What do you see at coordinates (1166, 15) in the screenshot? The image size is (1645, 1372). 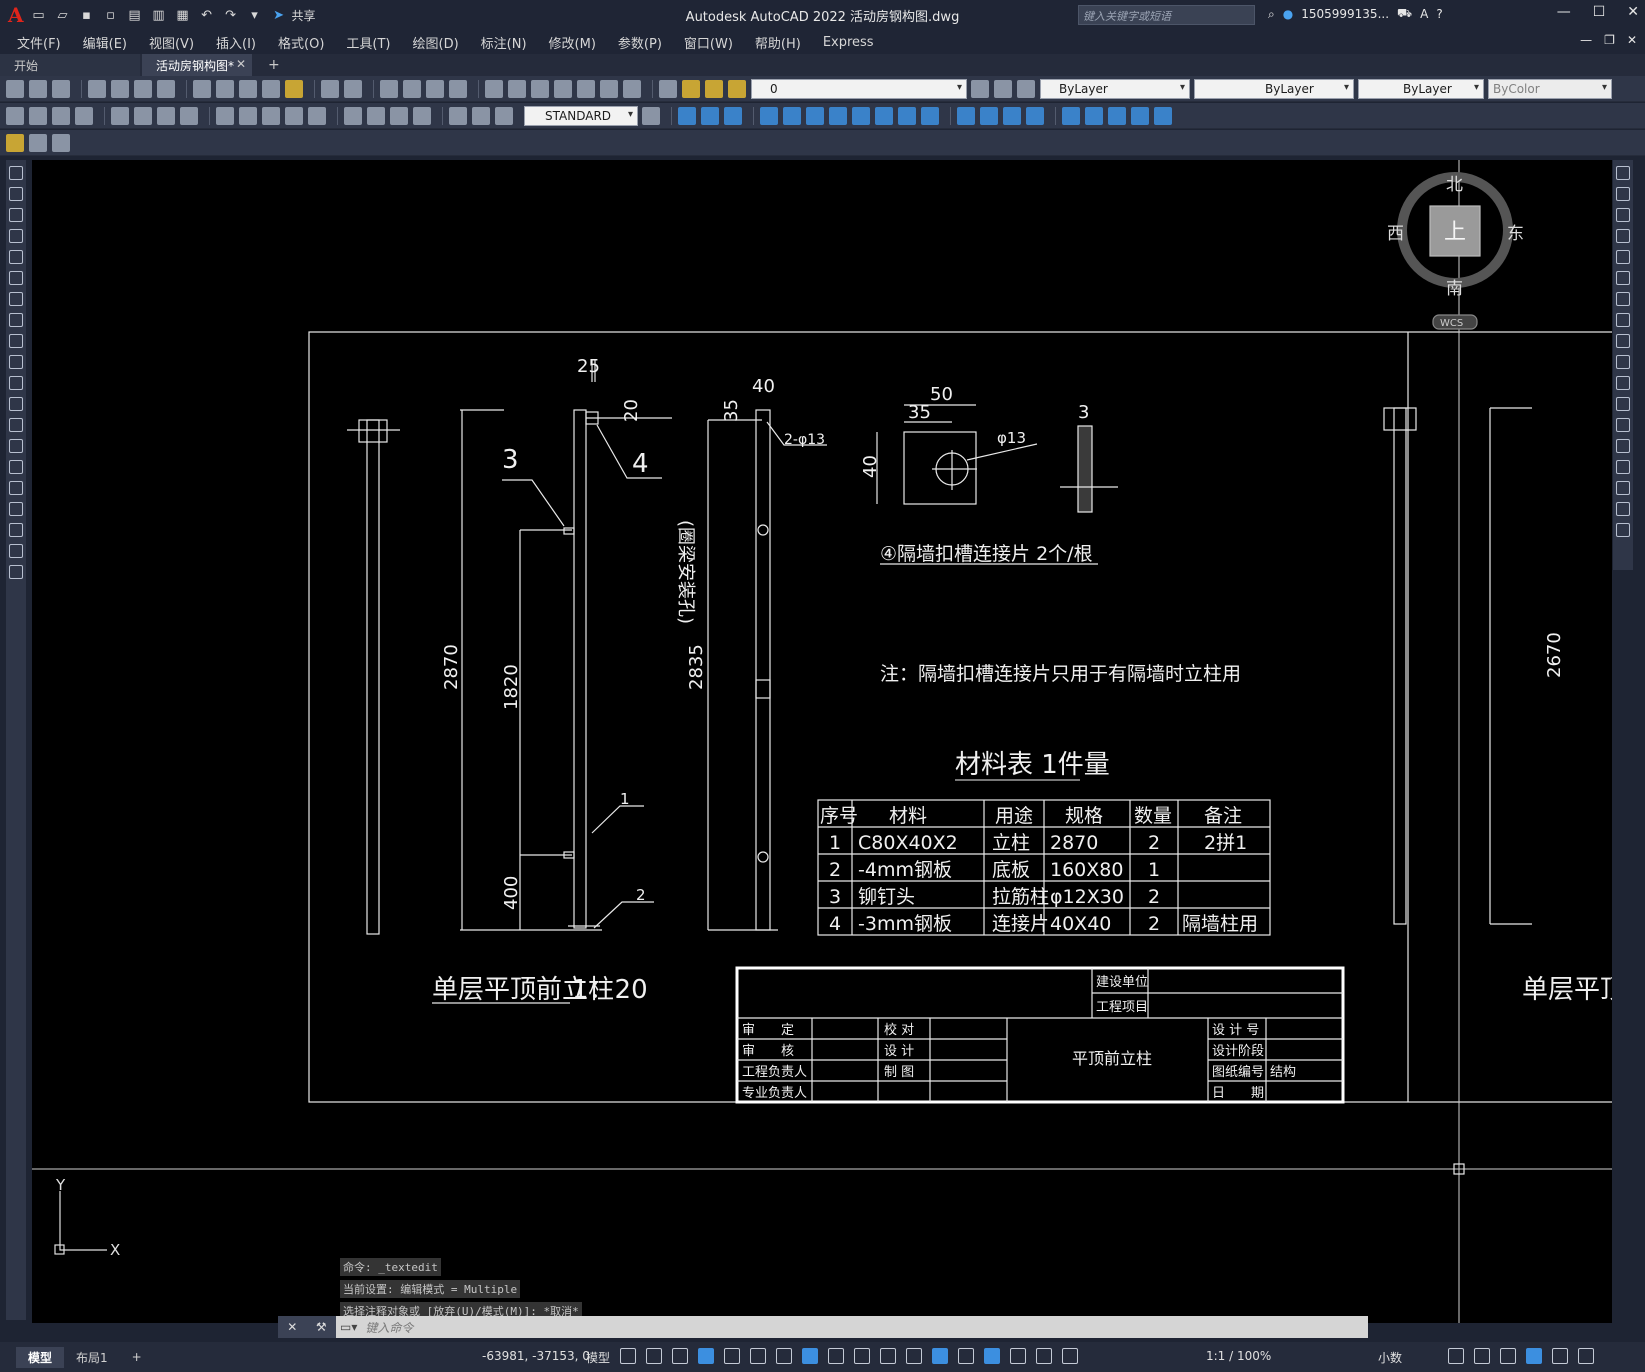 I see `search-input: 键入关键字或短语` at bounding box center [1166, 15].